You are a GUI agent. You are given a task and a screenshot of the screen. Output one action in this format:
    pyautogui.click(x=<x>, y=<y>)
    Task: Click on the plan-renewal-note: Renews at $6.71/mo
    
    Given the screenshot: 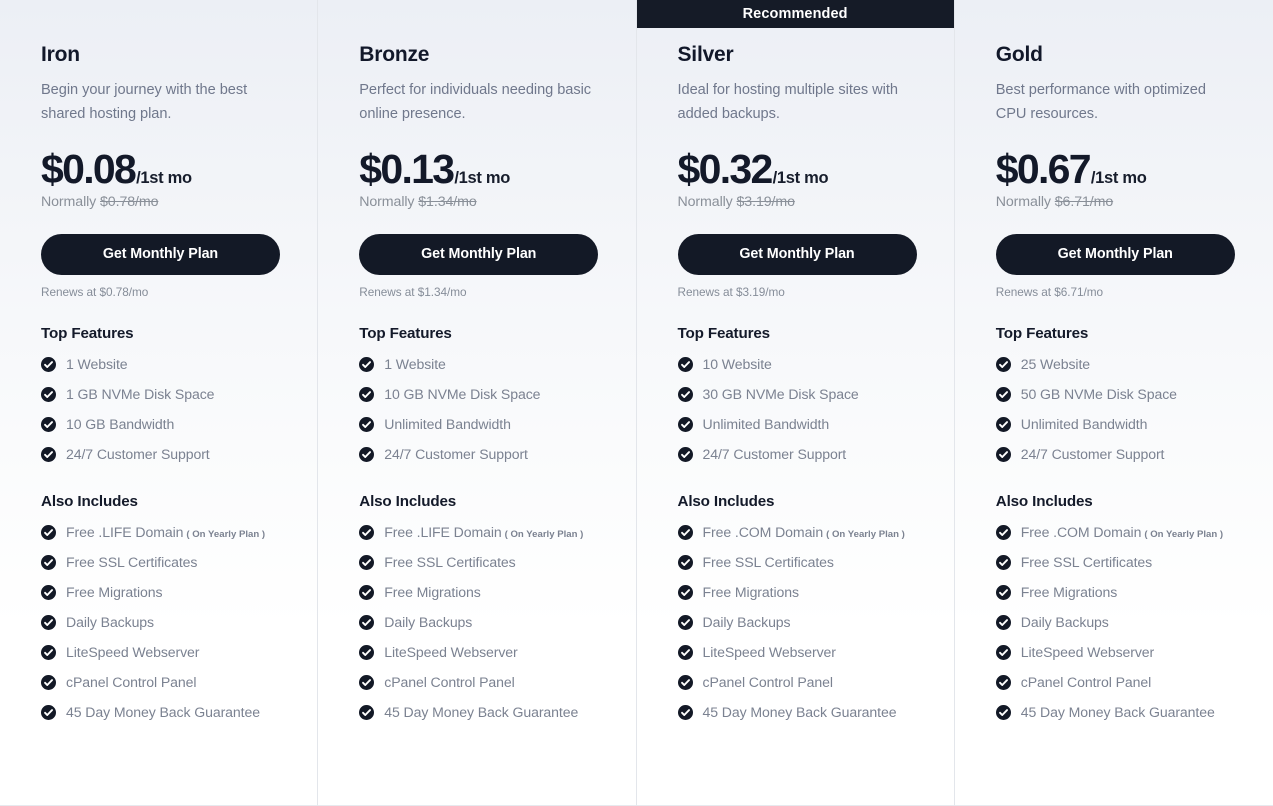 What is the action you would take?
    pyautogui.click(x=1049, y=291)
    